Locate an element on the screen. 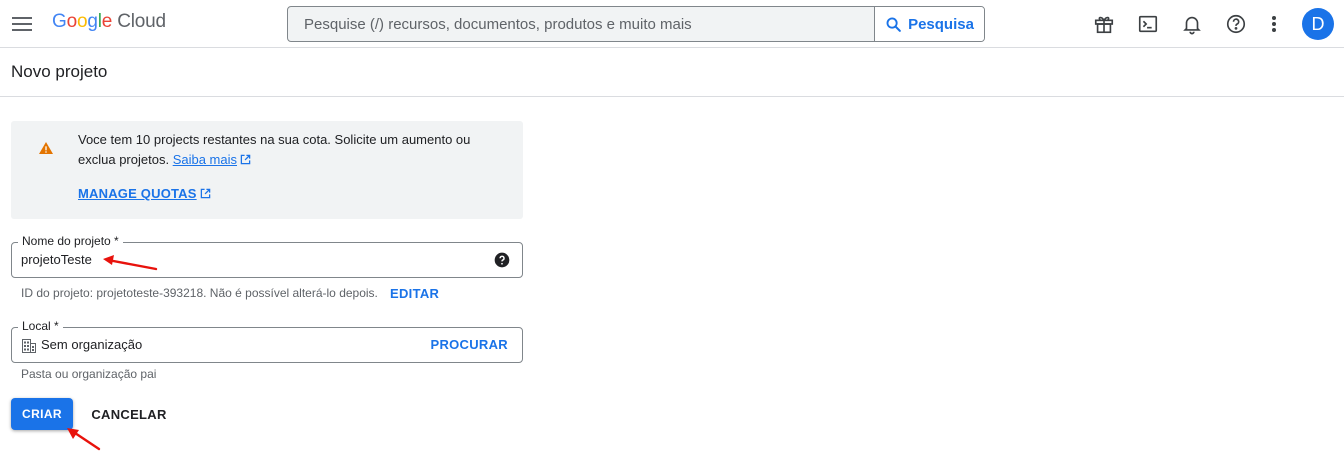 The width and height of the screenshot is (1344, 470). google-cloud-logo: Google Cloud is located at coordinates (109, 22).